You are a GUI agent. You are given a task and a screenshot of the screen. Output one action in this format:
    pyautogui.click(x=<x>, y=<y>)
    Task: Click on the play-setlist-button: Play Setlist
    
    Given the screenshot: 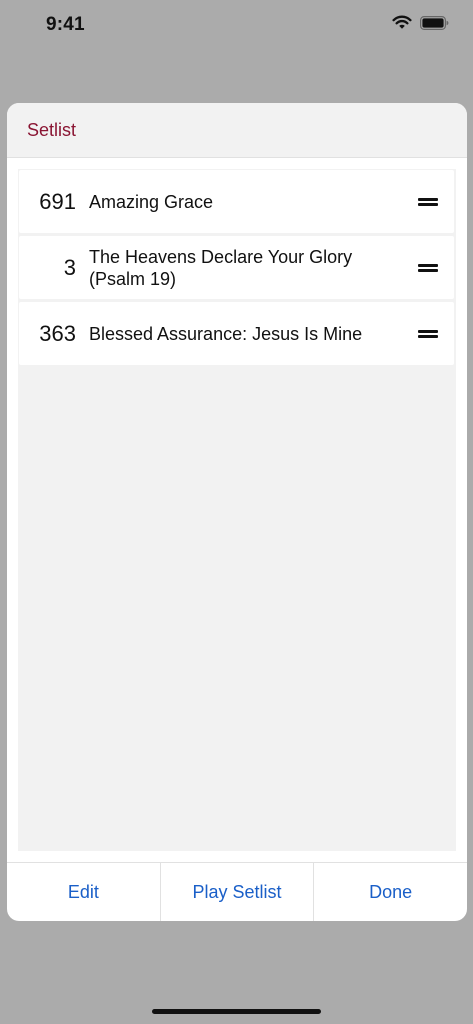 What is the action you would take?
    pyautogui.click(x=236, y=892)
    